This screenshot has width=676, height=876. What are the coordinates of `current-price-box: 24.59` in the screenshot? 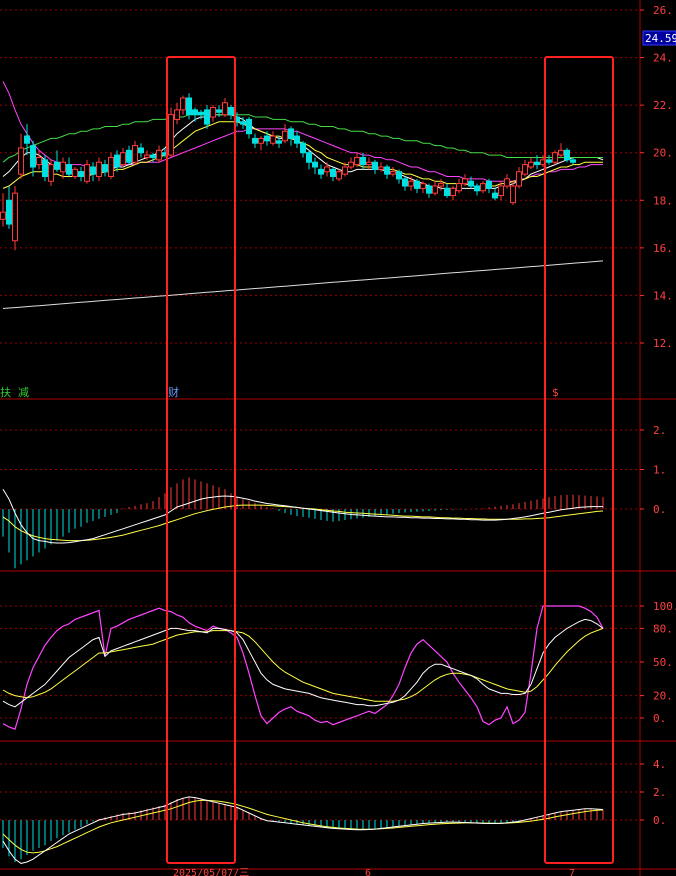 It's located at (659, 38).